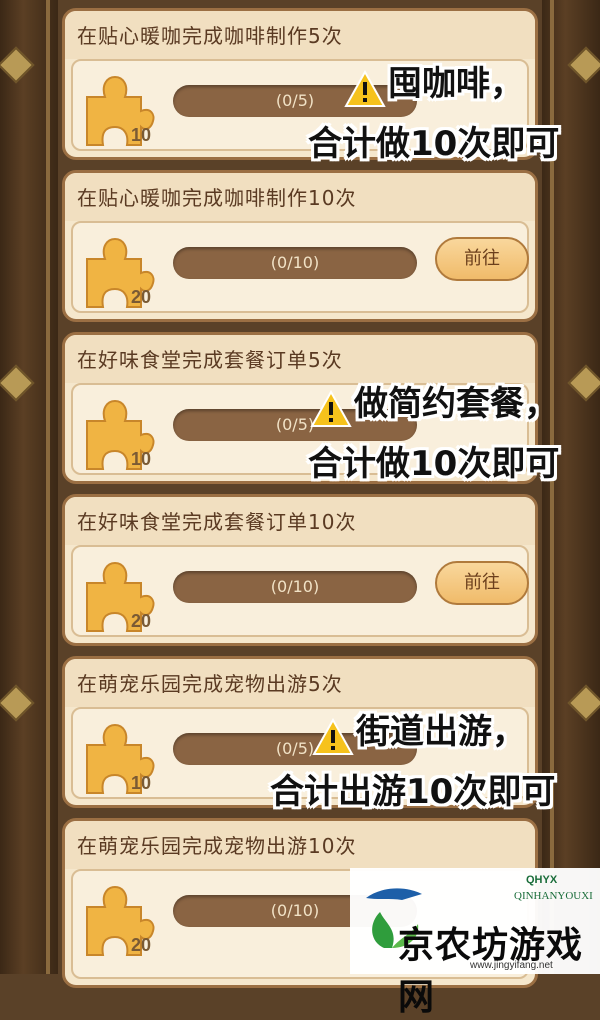 The image size is (600, 1020). What do you see at coordinates (456, 404) in the screenshot?
I see `annotation-line: 做简约套餐，` at bounding box center [456, 404].